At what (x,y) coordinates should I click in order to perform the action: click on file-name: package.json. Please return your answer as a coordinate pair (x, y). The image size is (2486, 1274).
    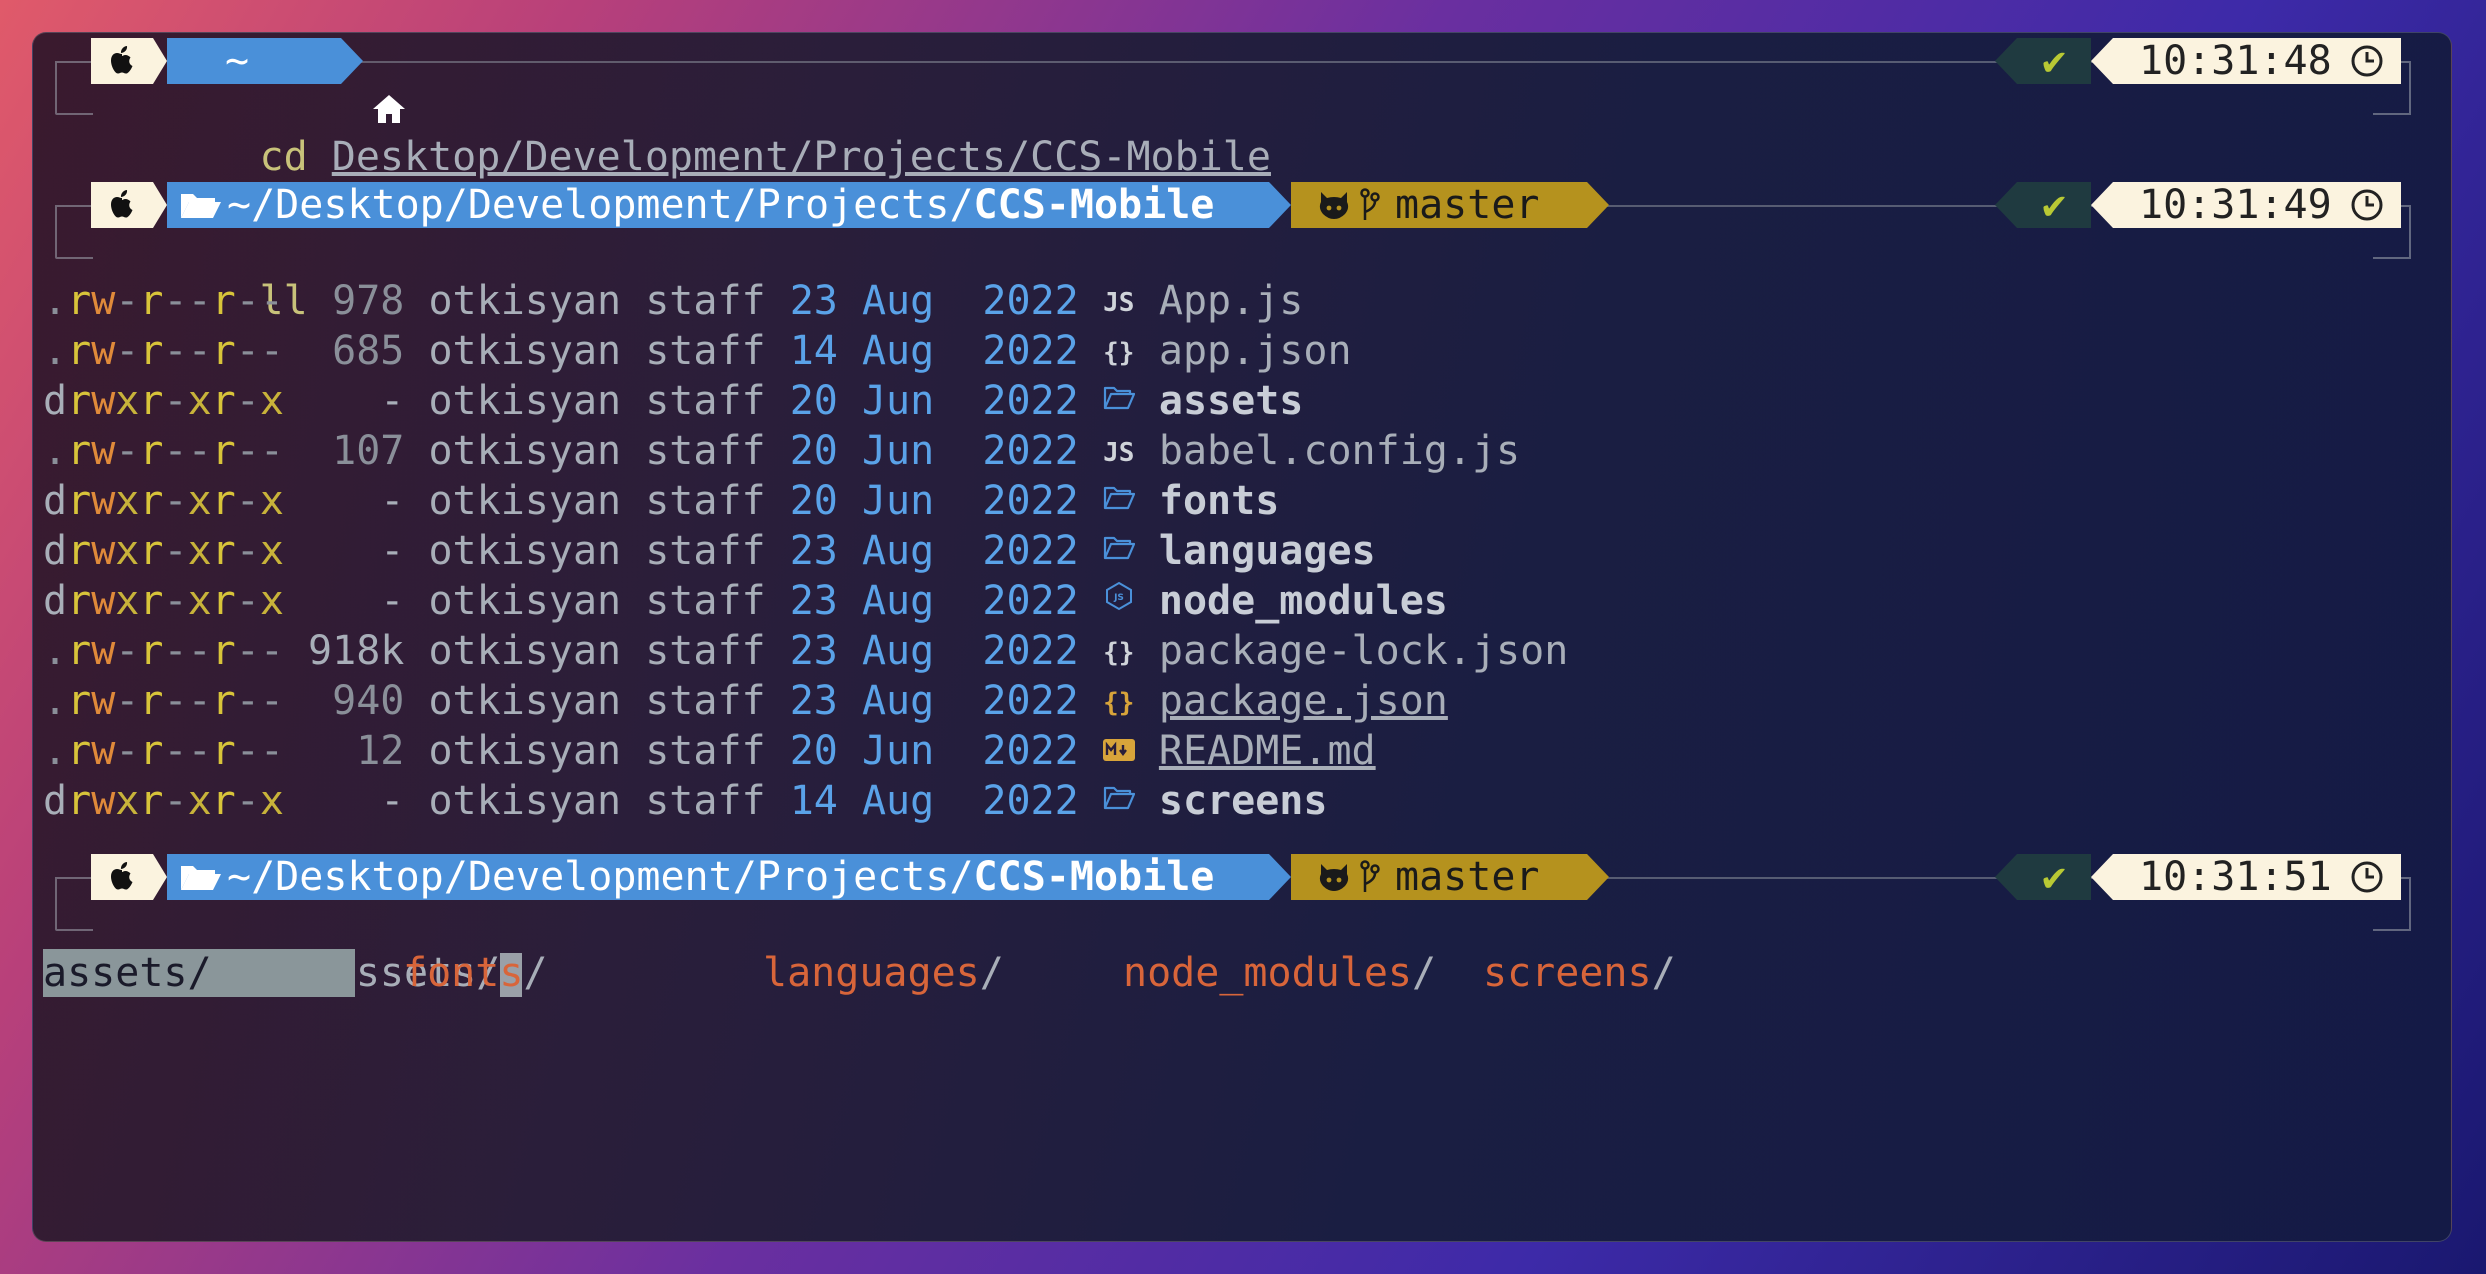
    Looking at the image, I should click on (1303, 701).